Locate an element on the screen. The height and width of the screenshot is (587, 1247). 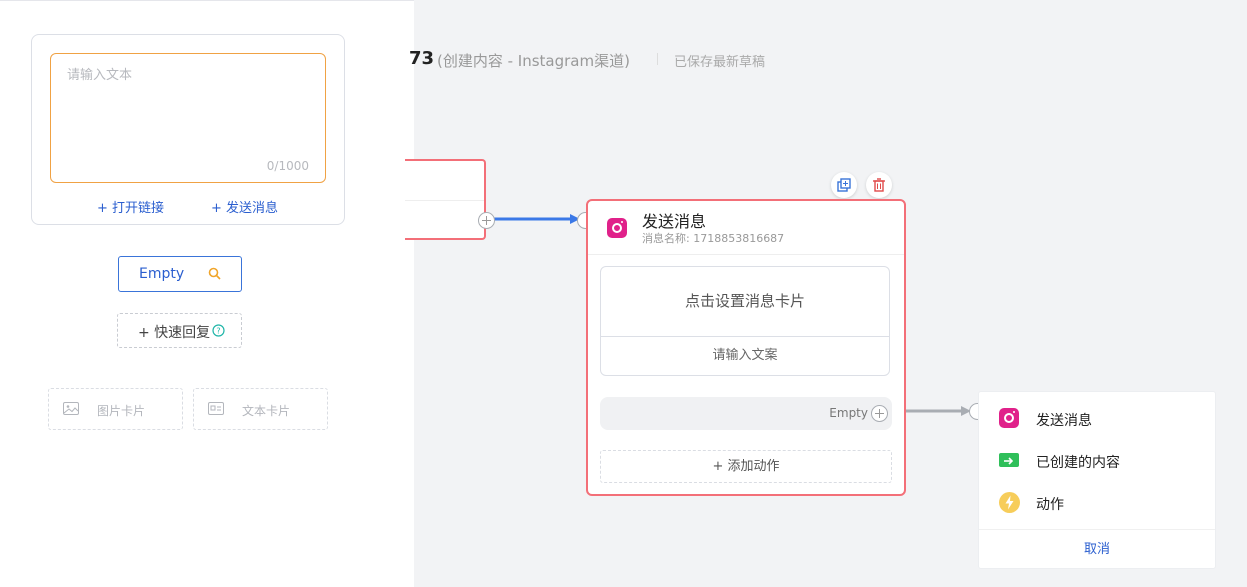
empty-row-out-port is located at coordinates (879, 413).